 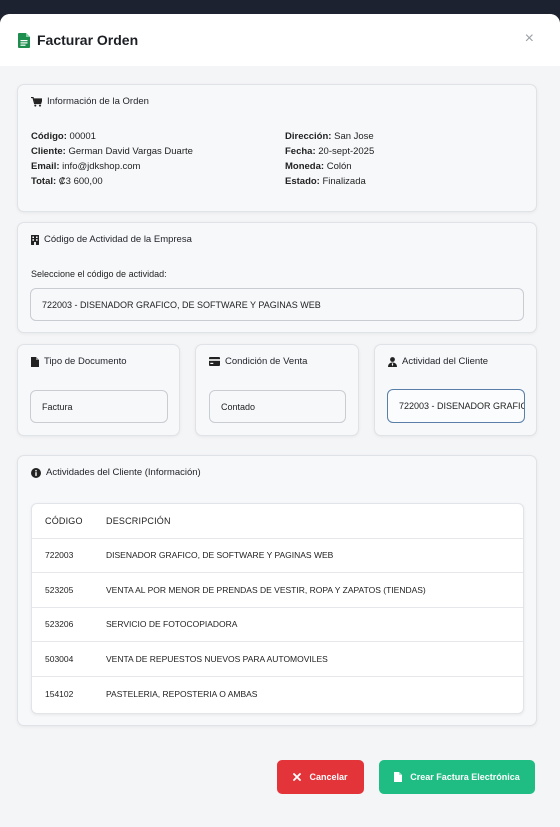 I want to click on modal-title: Facturar Orden, so click(x=88, y=40).